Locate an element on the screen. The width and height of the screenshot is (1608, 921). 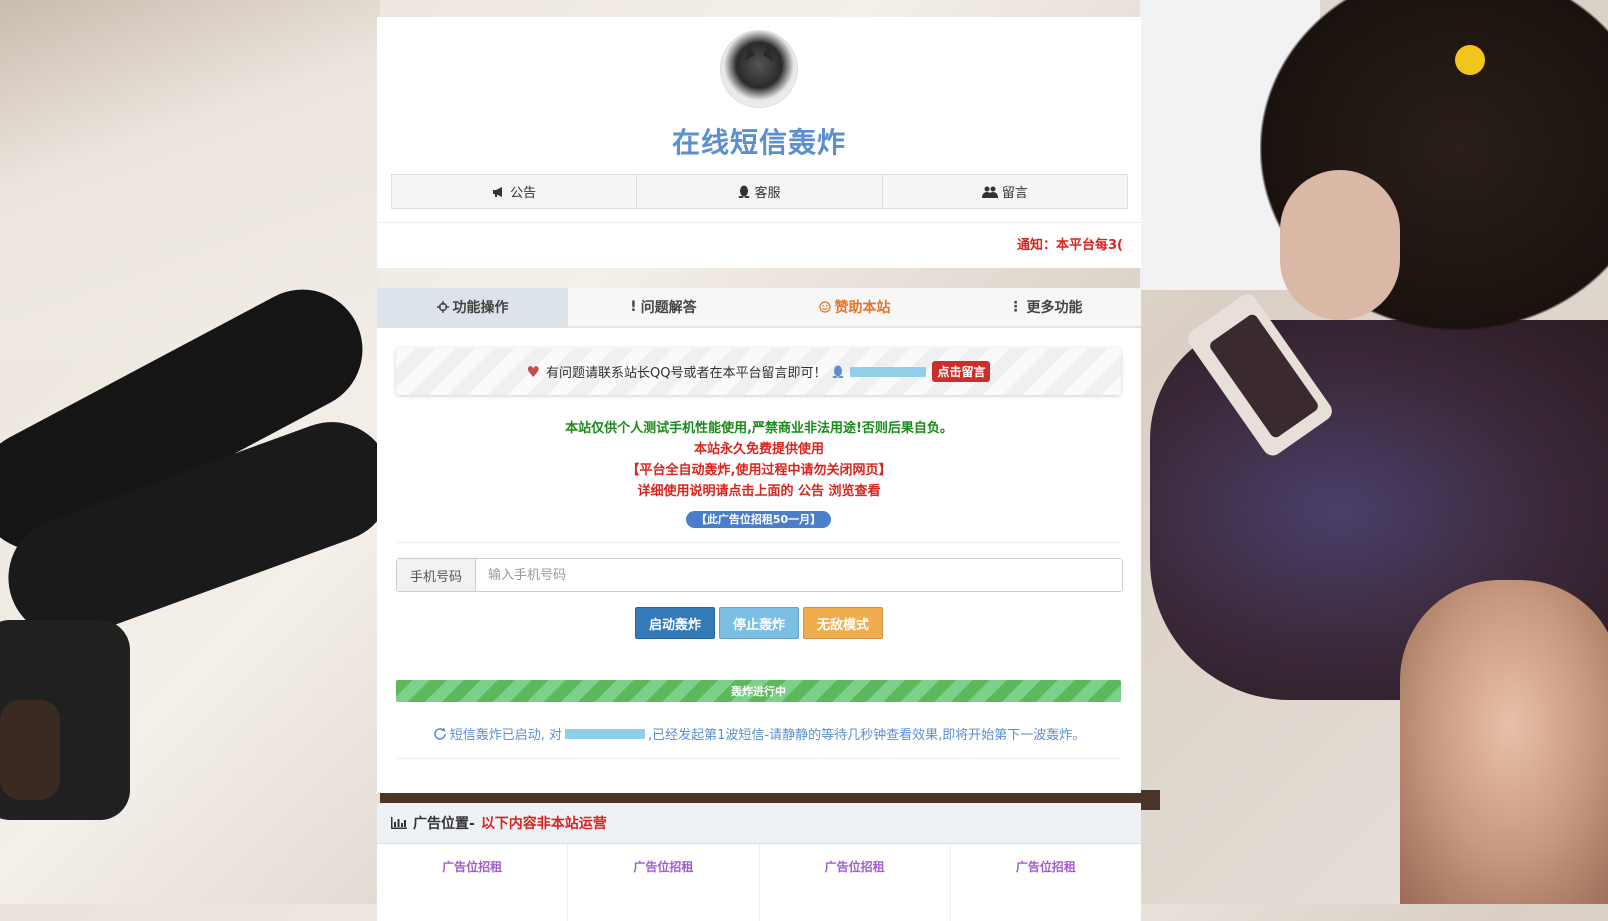
contact-box: ♥ 有问题请联系站长QQ号或者在本平台留言即可！ 点击留言 is located at coordinates (758, 371).